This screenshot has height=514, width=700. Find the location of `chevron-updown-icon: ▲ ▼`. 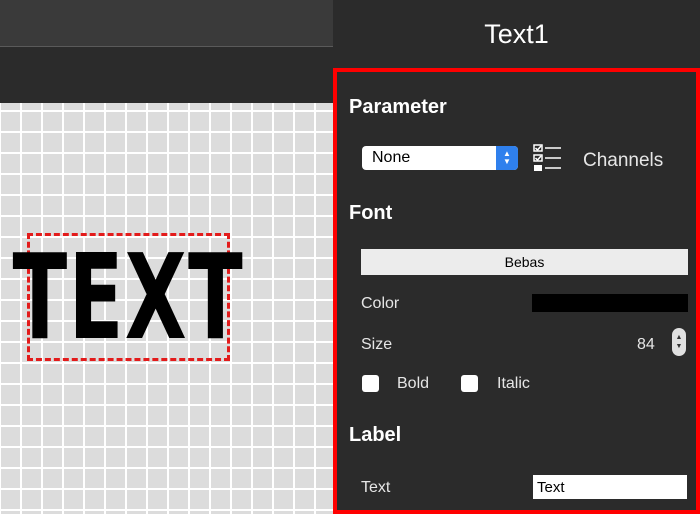

chevron-updown-icon: ▲ ▼ is located at coordinates (507, 158).